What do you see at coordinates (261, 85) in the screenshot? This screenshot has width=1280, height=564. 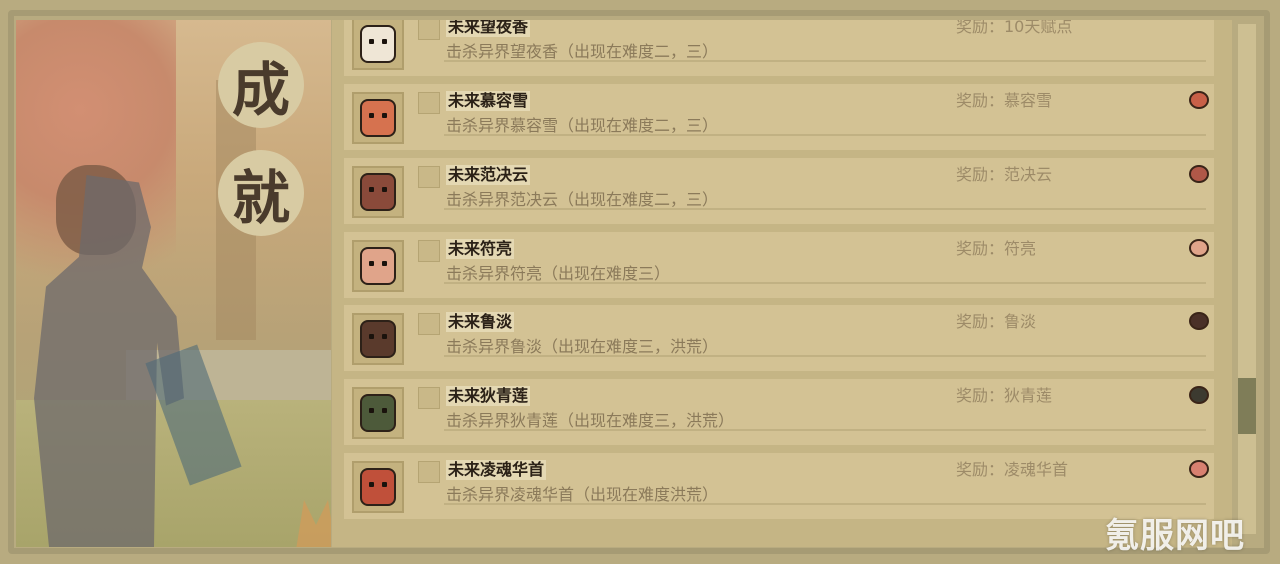 I see `title-badge-cheng: 成` at bounding box center [261, 85].